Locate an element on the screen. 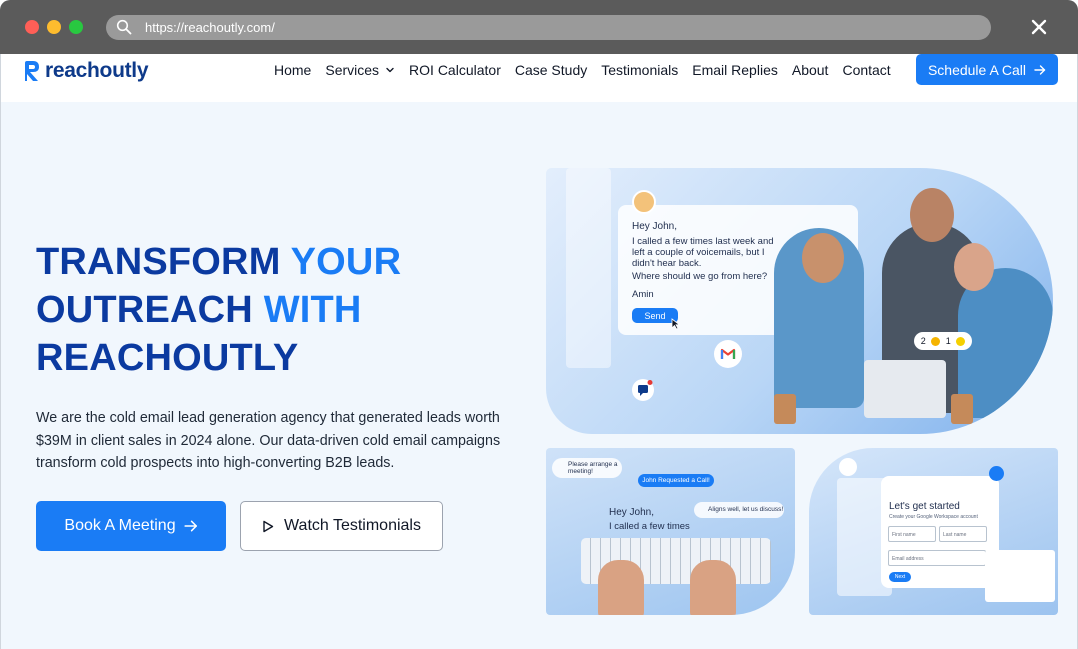 This screenshot has width=1078, height=649. book-meeting-label: Book A Meeting is located at coordinates (120, 525).